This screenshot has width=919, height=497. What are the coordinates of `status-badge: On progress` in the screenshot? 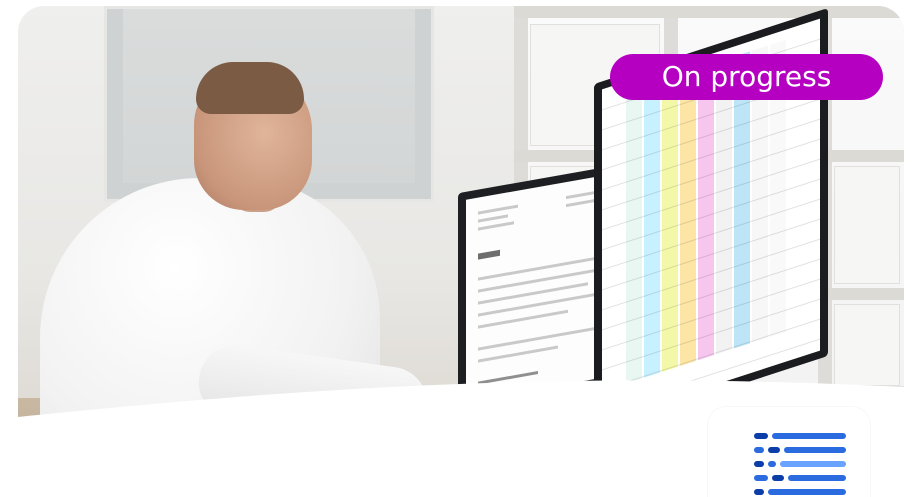 It's located at (746, 77).